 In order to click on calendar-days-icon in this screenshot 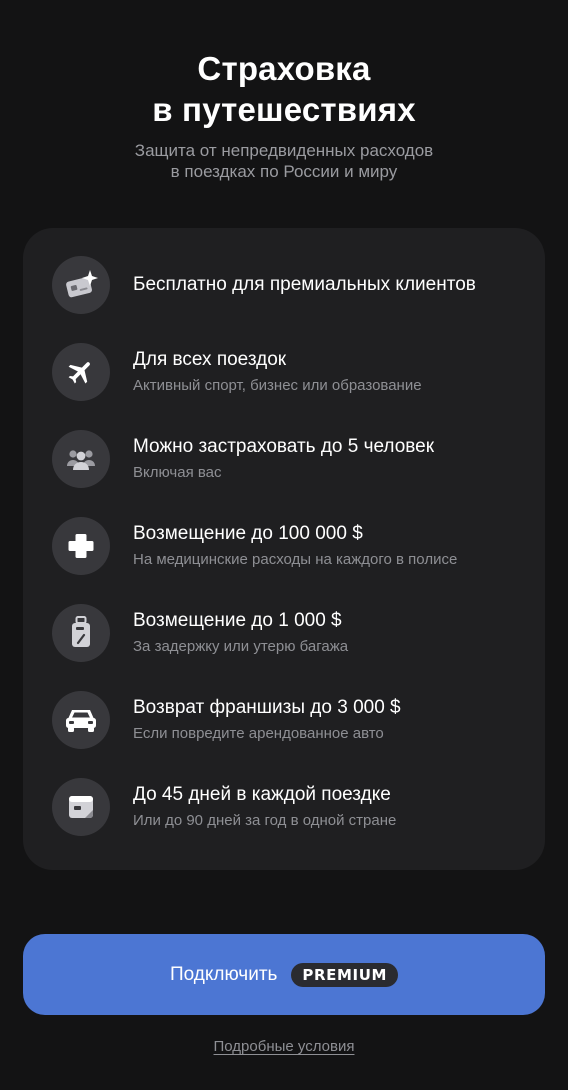, I will do `click(81, 807)`.